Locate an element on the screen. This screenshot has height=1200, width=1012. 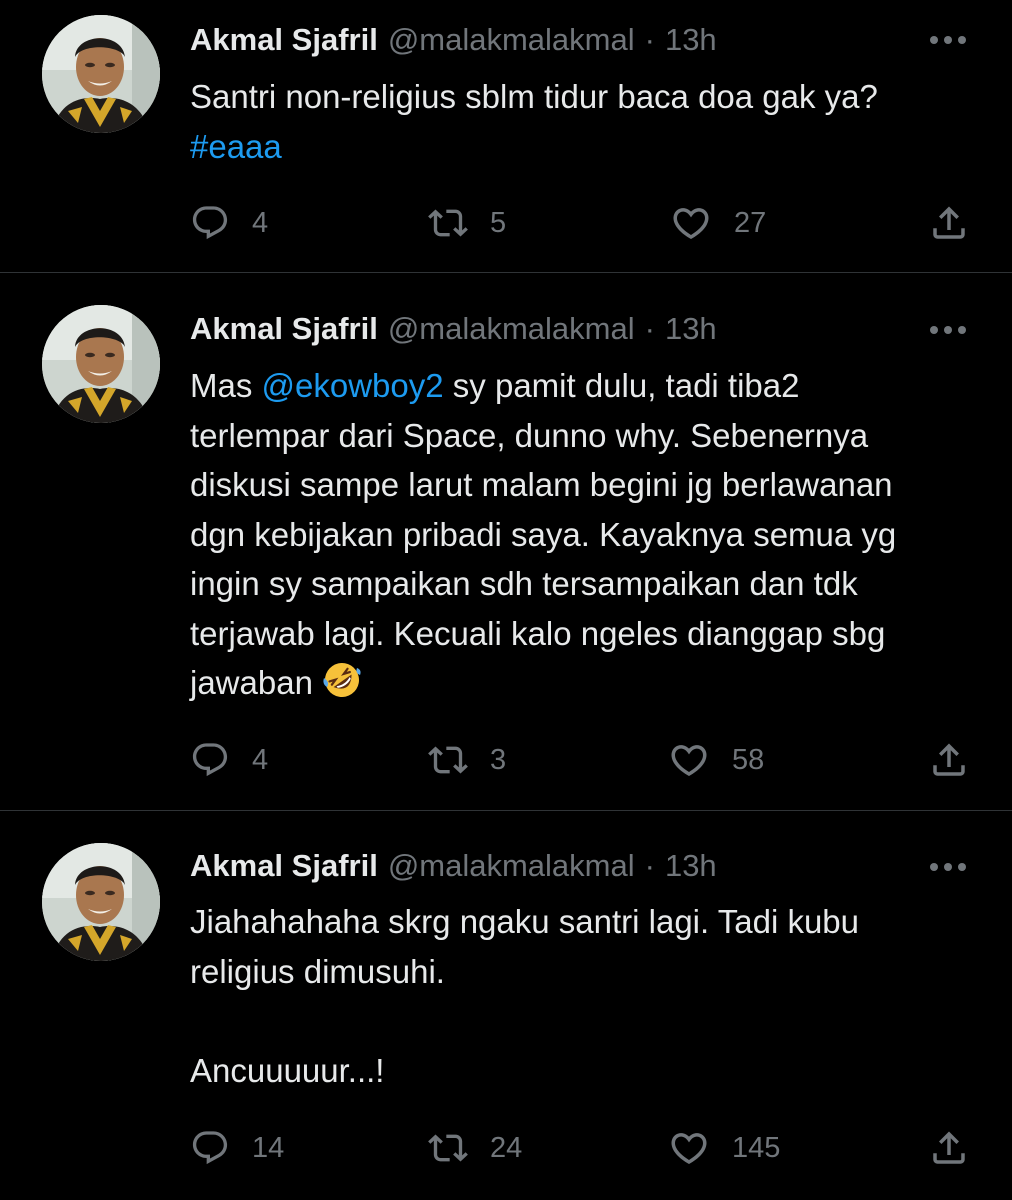
tweet-actions: 4 5 27 is located at coordinates (585, 223).